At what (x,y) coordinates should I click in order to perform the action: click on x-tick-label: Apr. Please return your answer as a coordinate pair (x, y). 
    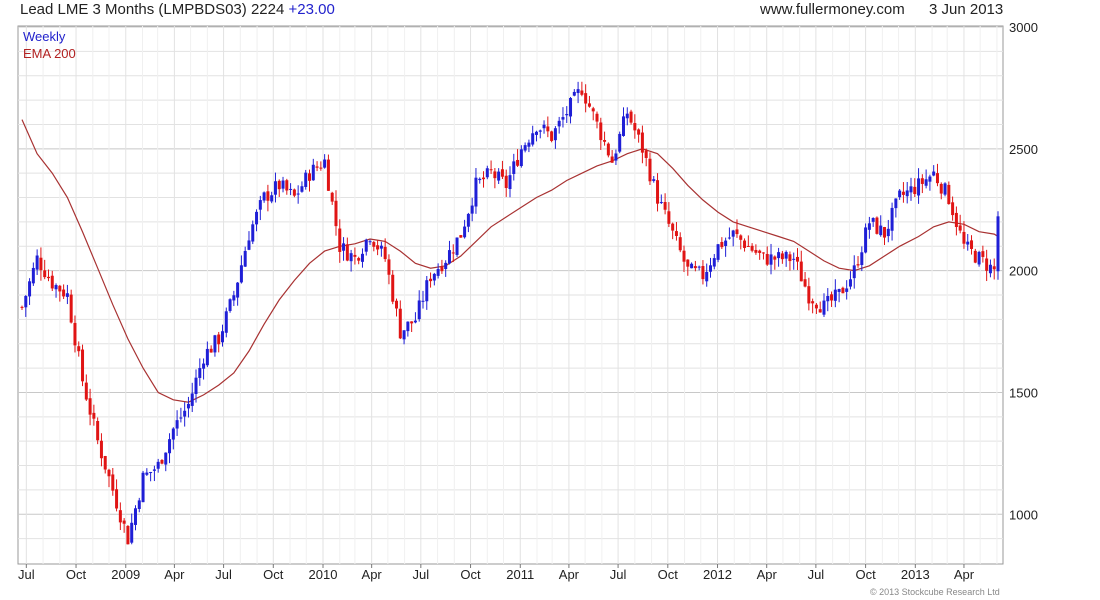
    Looking at the image, I should click on (372, 574).